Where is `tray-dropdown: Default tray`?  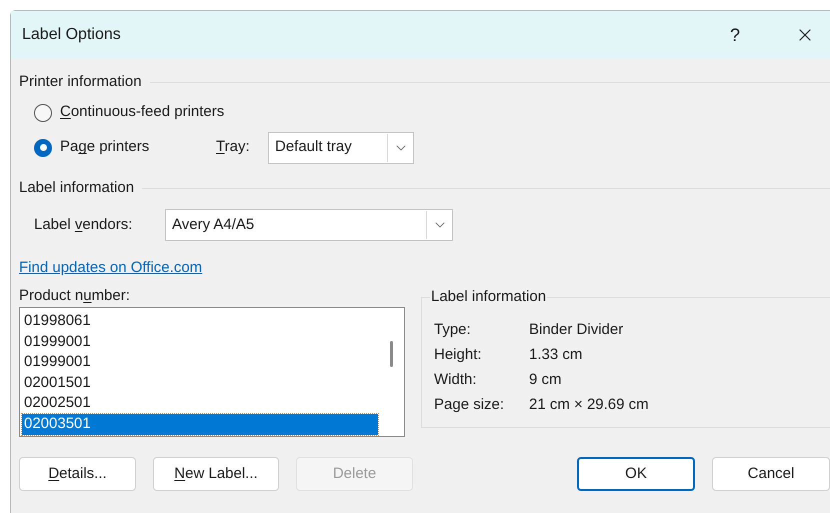
tray-dropdown: Default tray is located at coordinates (341, 148).